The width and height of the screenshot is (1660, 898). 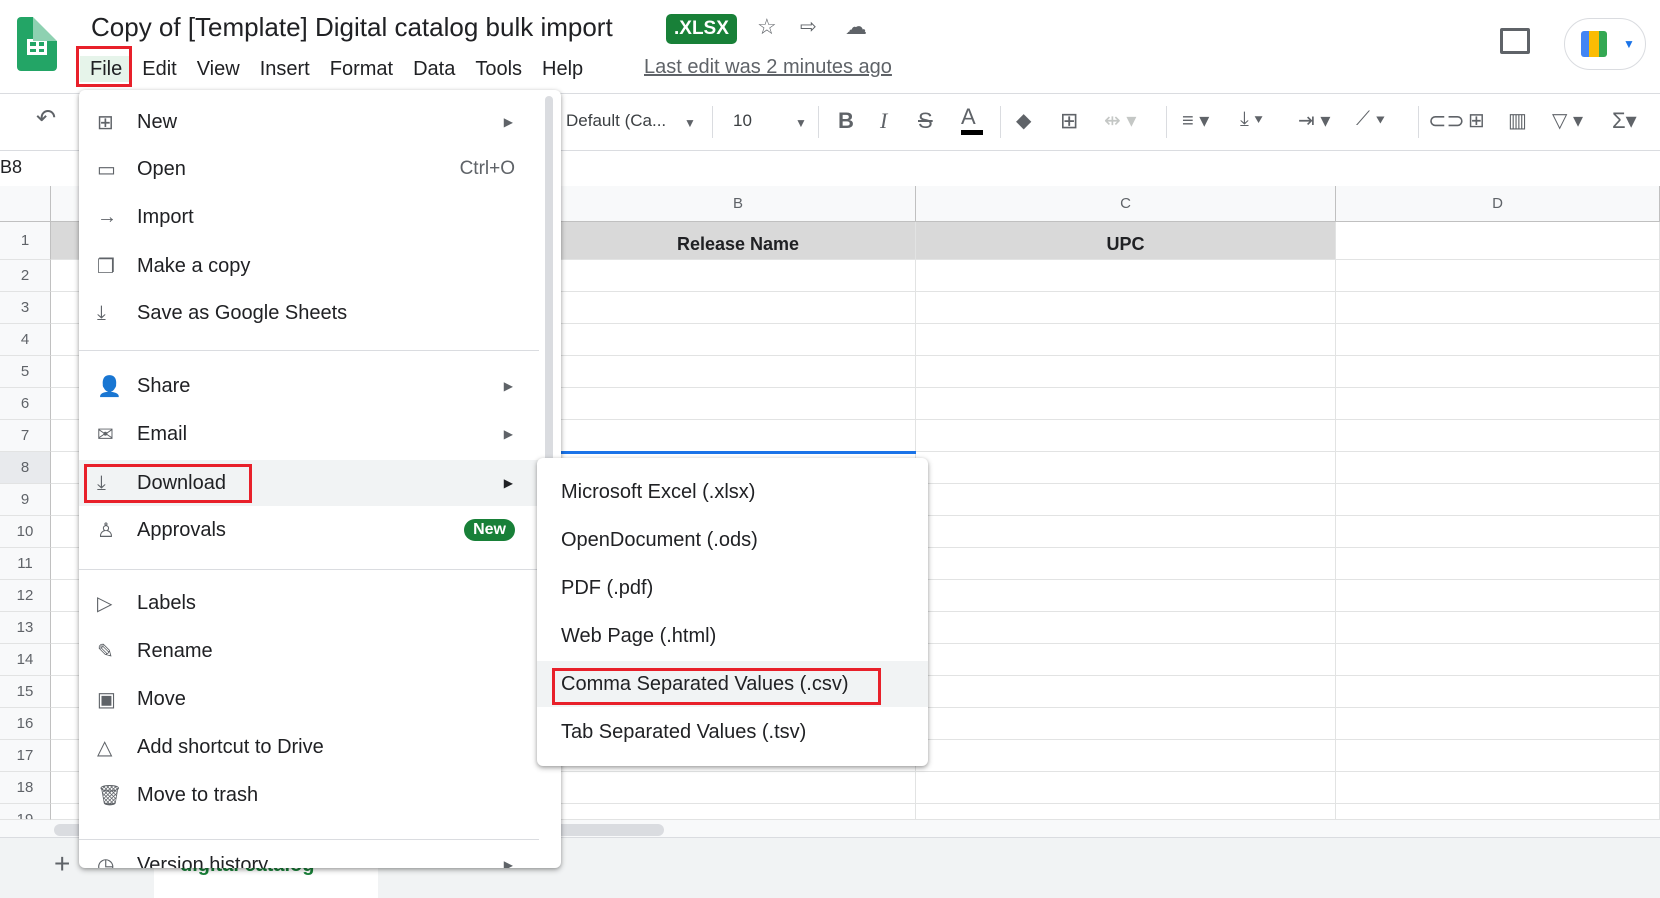 I want to click on undo-icon: ↶, so click(x=46, y=118).